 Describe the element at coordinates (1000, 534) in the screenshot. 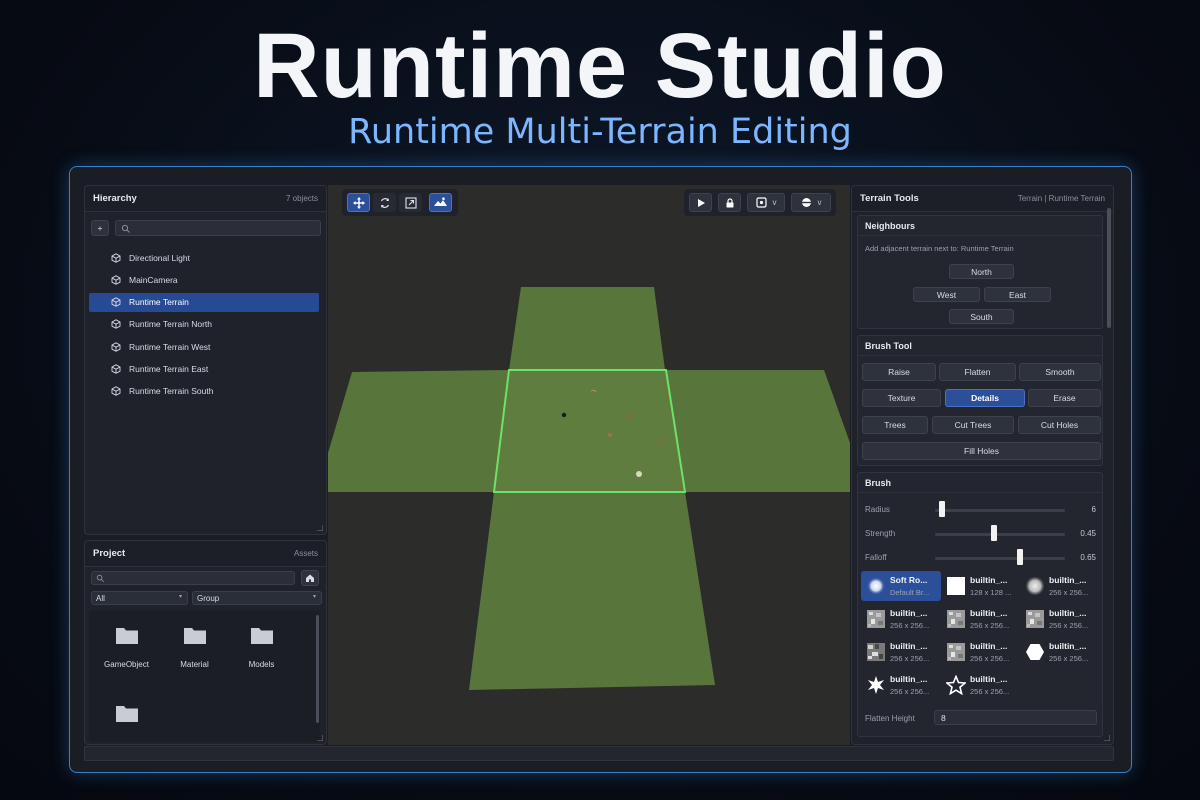

I see `strength-slider` at that location.